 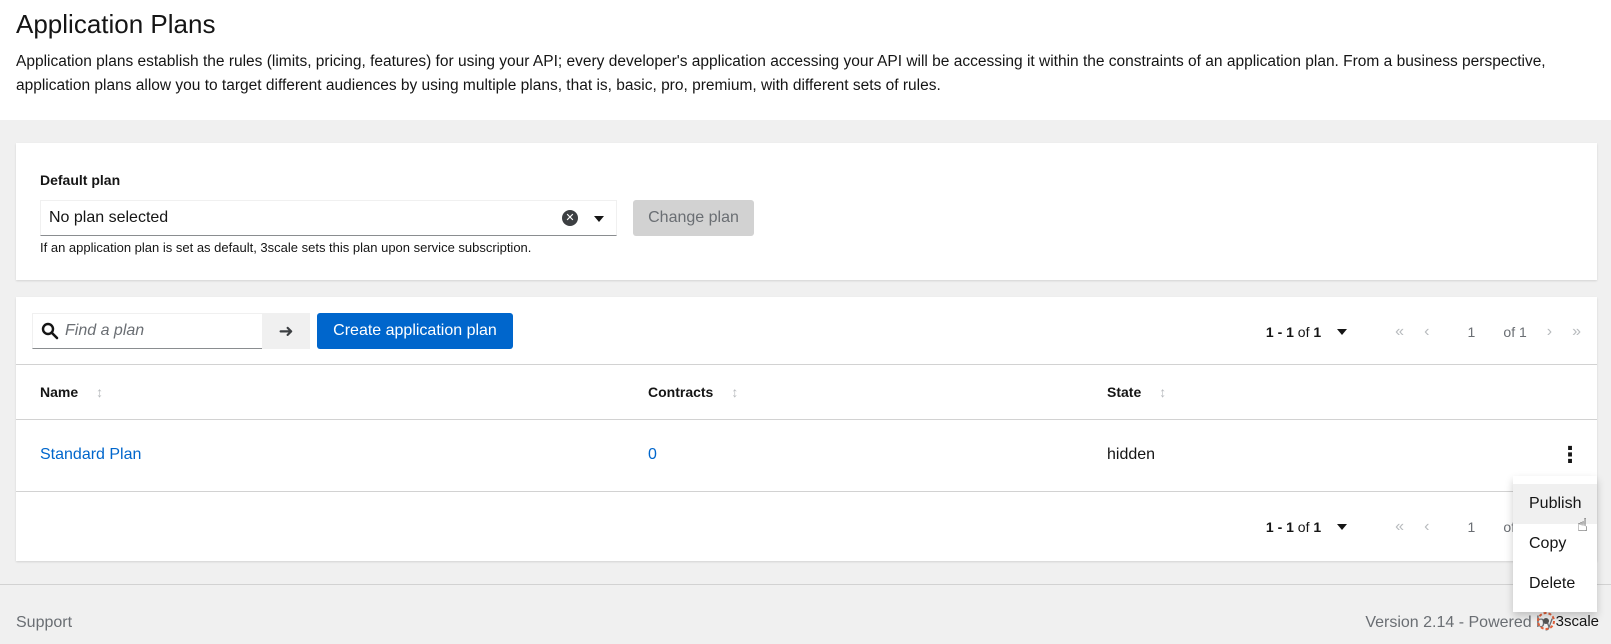 I want to click on column-name: Name ↕, so click(x=320, y=392).